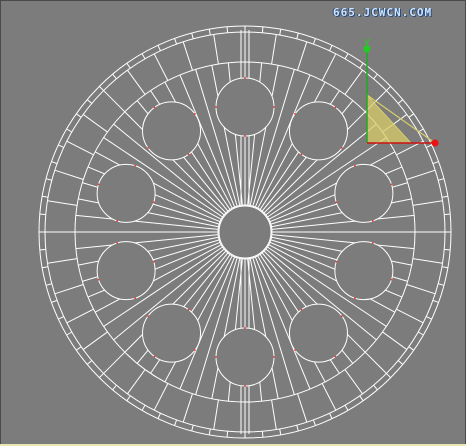  Describe the element at coordinates (401, 91) in the screenshot. I see `transform-gizmo: y` at that location.